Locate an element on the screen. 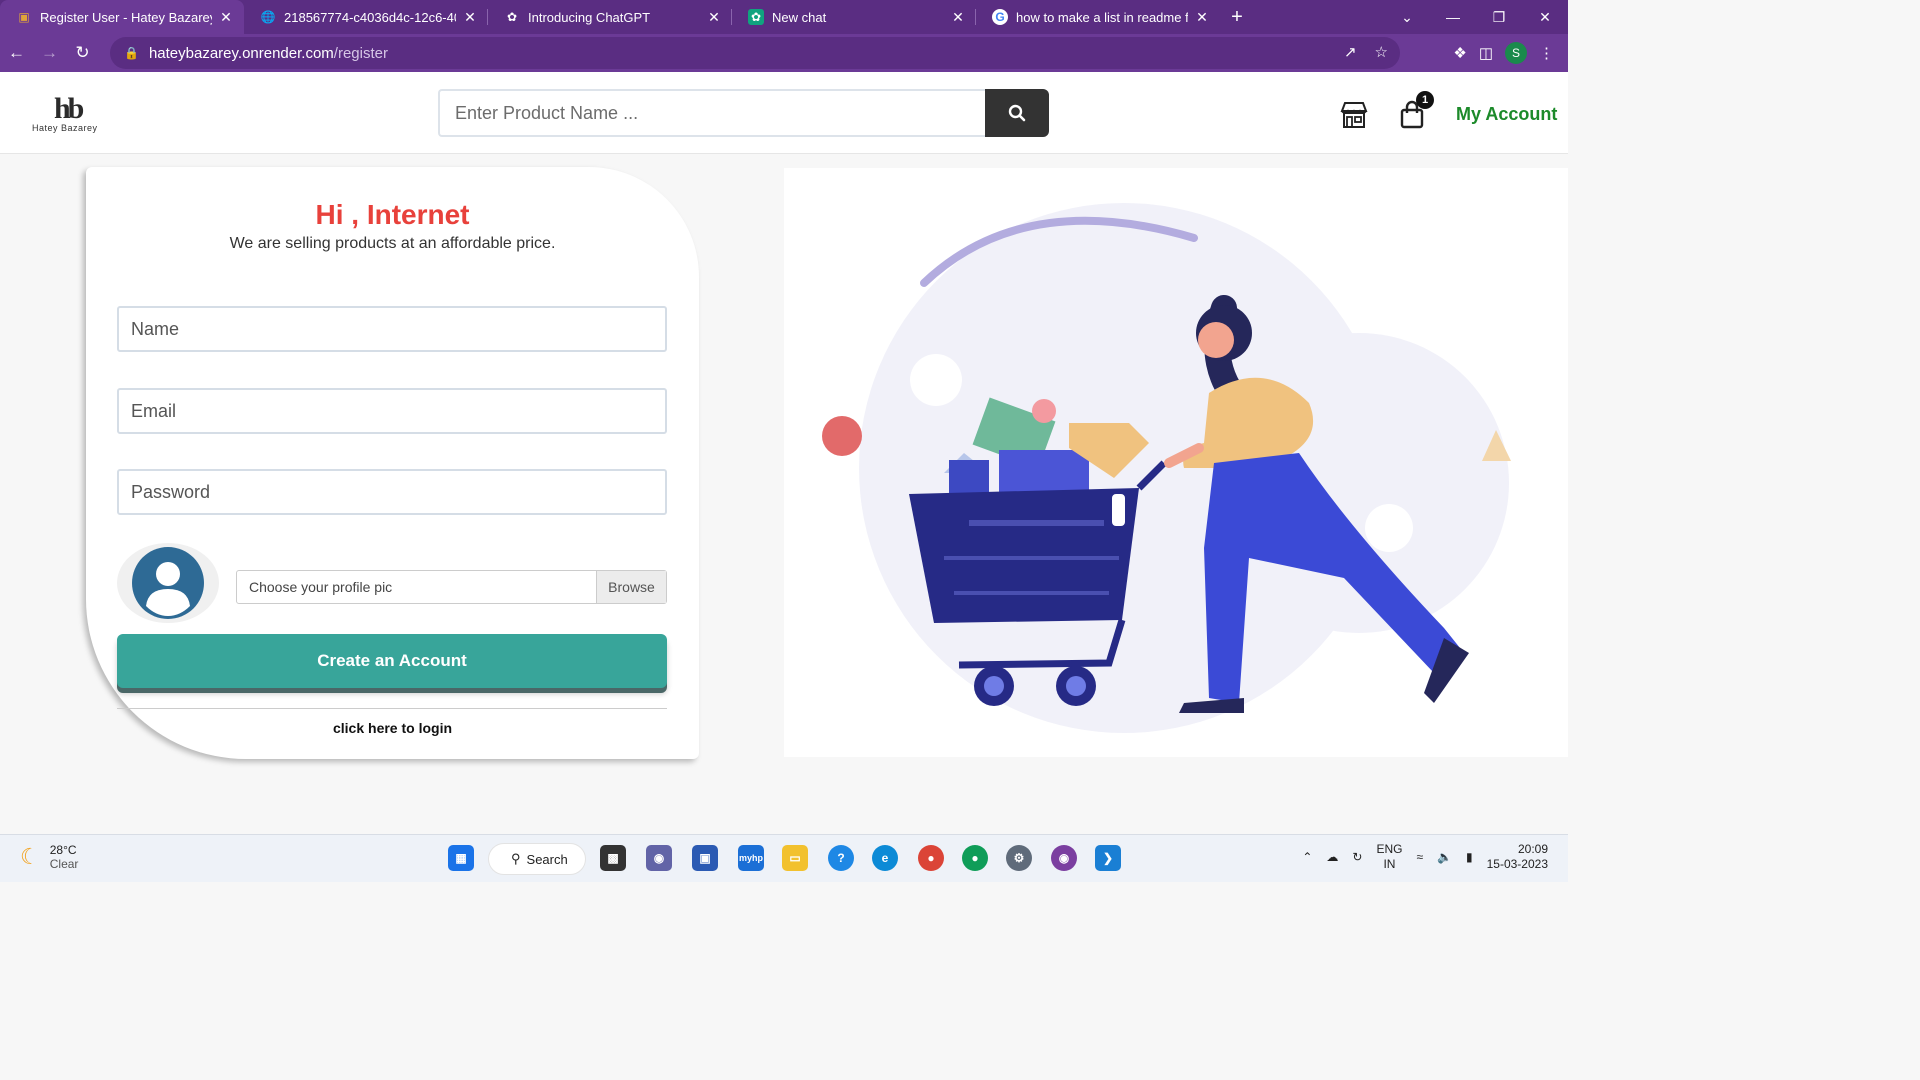 Image resolution: width=1920 pixels, height=1080 pixels. moon-icon: ☾ is located at coordinates (30, 856).